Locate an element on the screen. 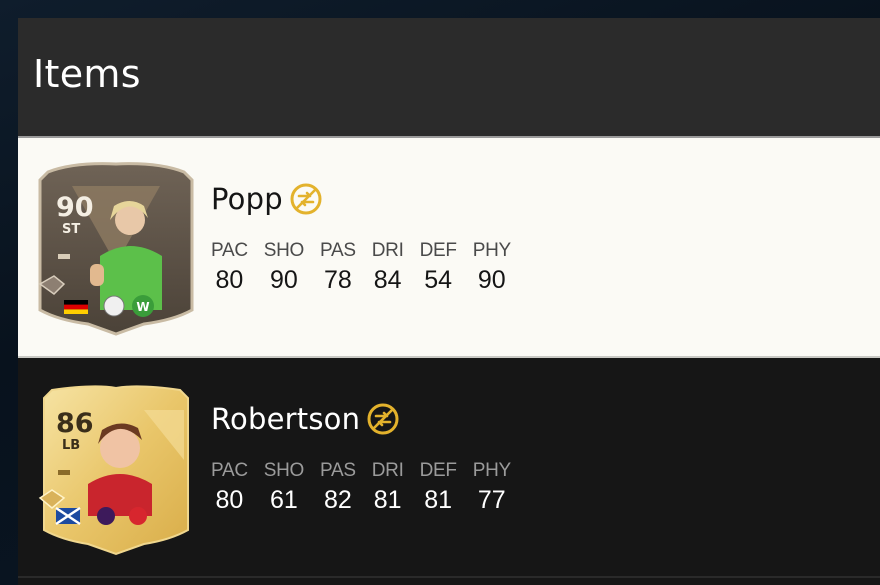 The width and height of the screenshot is (880, 585). stats-grid: PAC 80 SHO 90 PAS 78 DRI 84 DEF 54 PHY 90 is located at coordinates (369, 267).